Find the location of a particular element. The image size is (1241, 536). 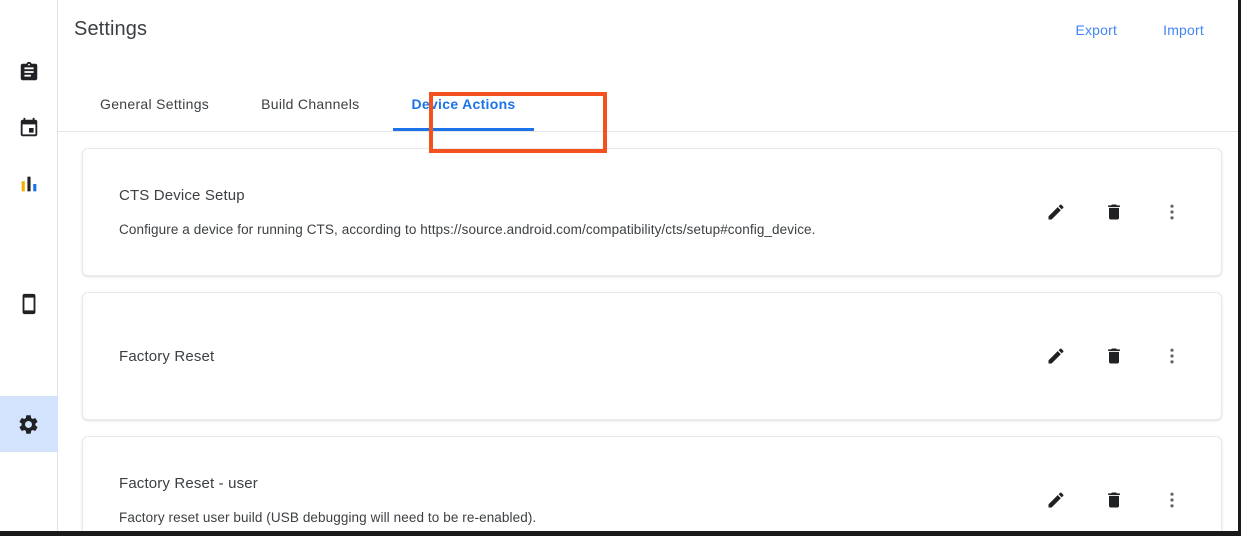

page-header: Settings Export Import is located at coordinates (648, 38).